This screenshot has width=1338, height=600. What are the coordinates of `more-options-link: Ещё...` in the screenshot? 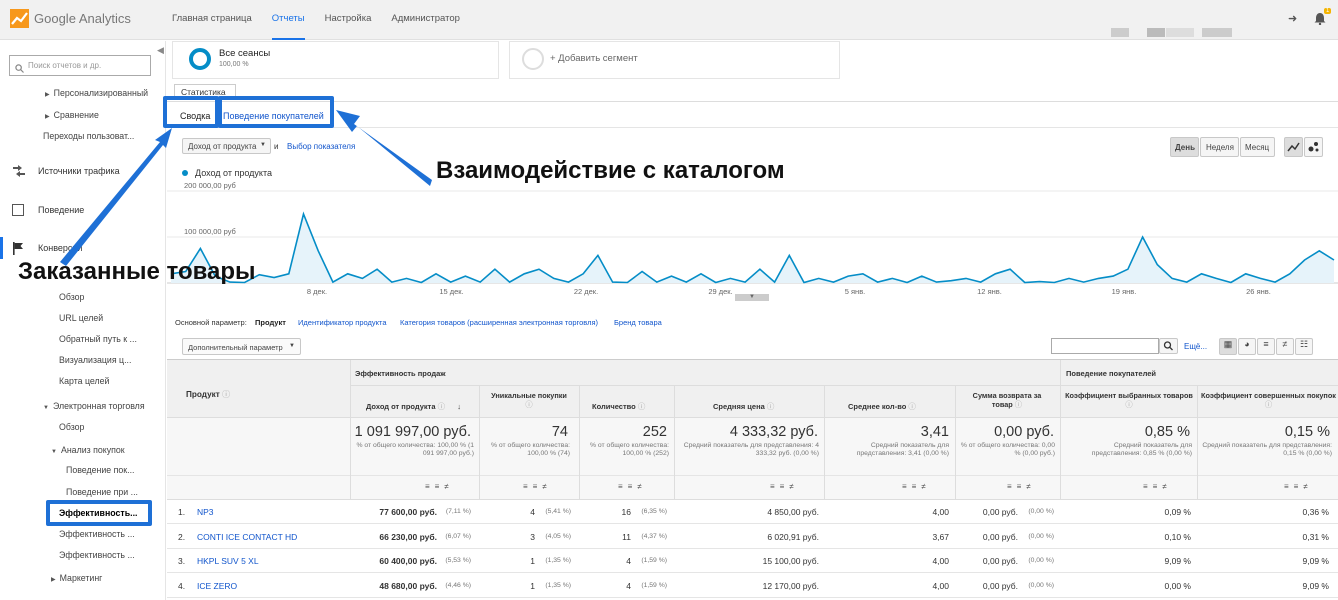 It's located at (1195, 346).